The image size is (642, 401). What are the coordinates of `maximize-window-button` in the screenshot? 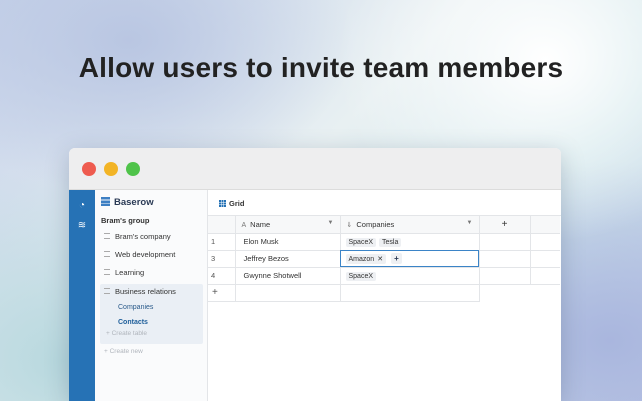 It's located at (133, 169).